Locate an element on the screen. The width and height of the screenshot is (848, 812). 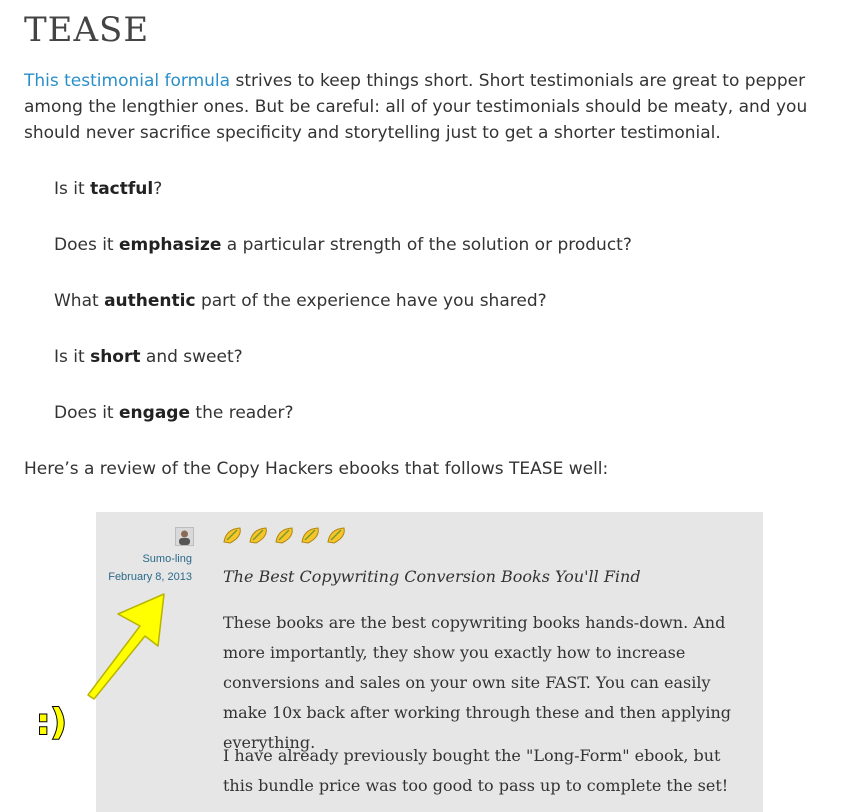
question-engage: Does it engage the reader? is located at coordinates (173, 413).